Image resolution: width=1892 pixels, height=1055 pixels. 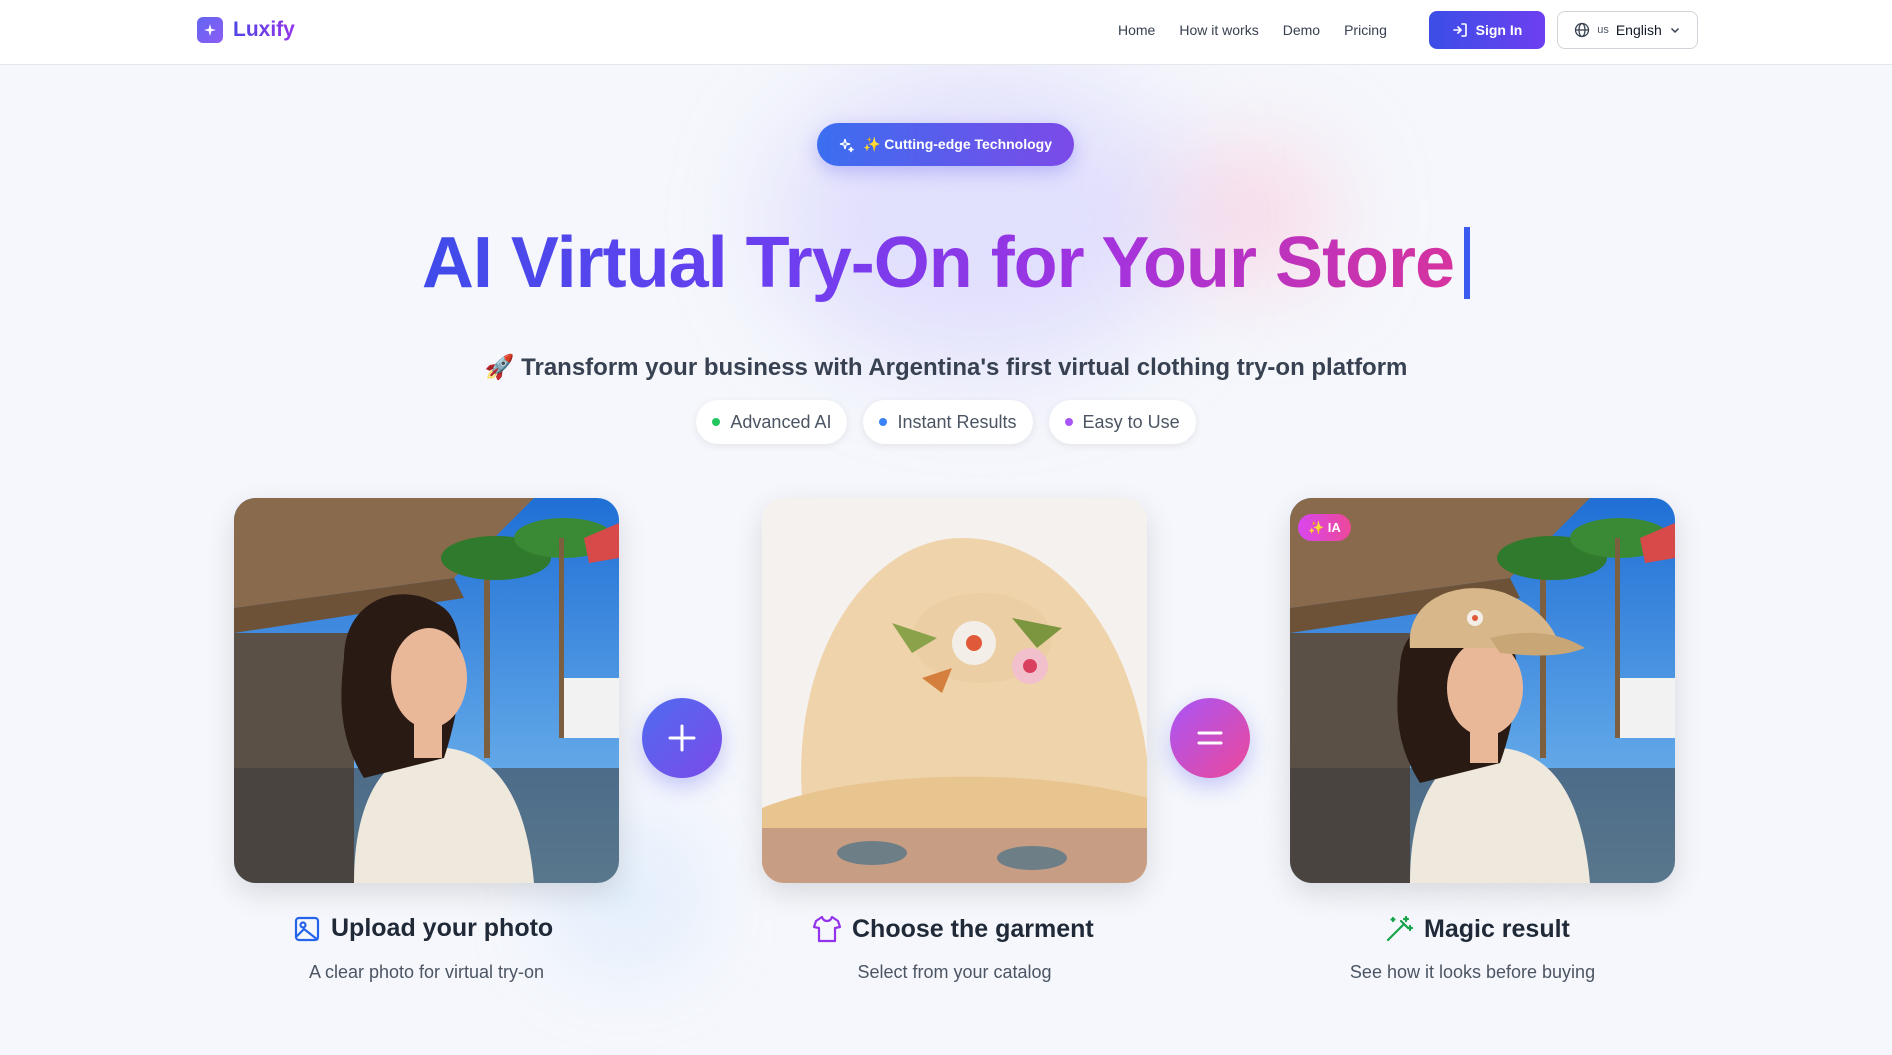 What do you see at coordinates (954, 972) in the screenshot?
I see `step-garment-description: Select from your catalog` at bounding box center [954, 972].